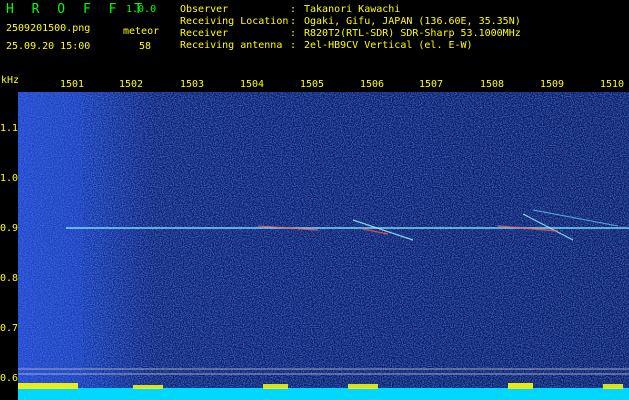  Describe the element at coordinates (312, 84) in the screenshot. I see `x-tick-label: 1505` at that location.